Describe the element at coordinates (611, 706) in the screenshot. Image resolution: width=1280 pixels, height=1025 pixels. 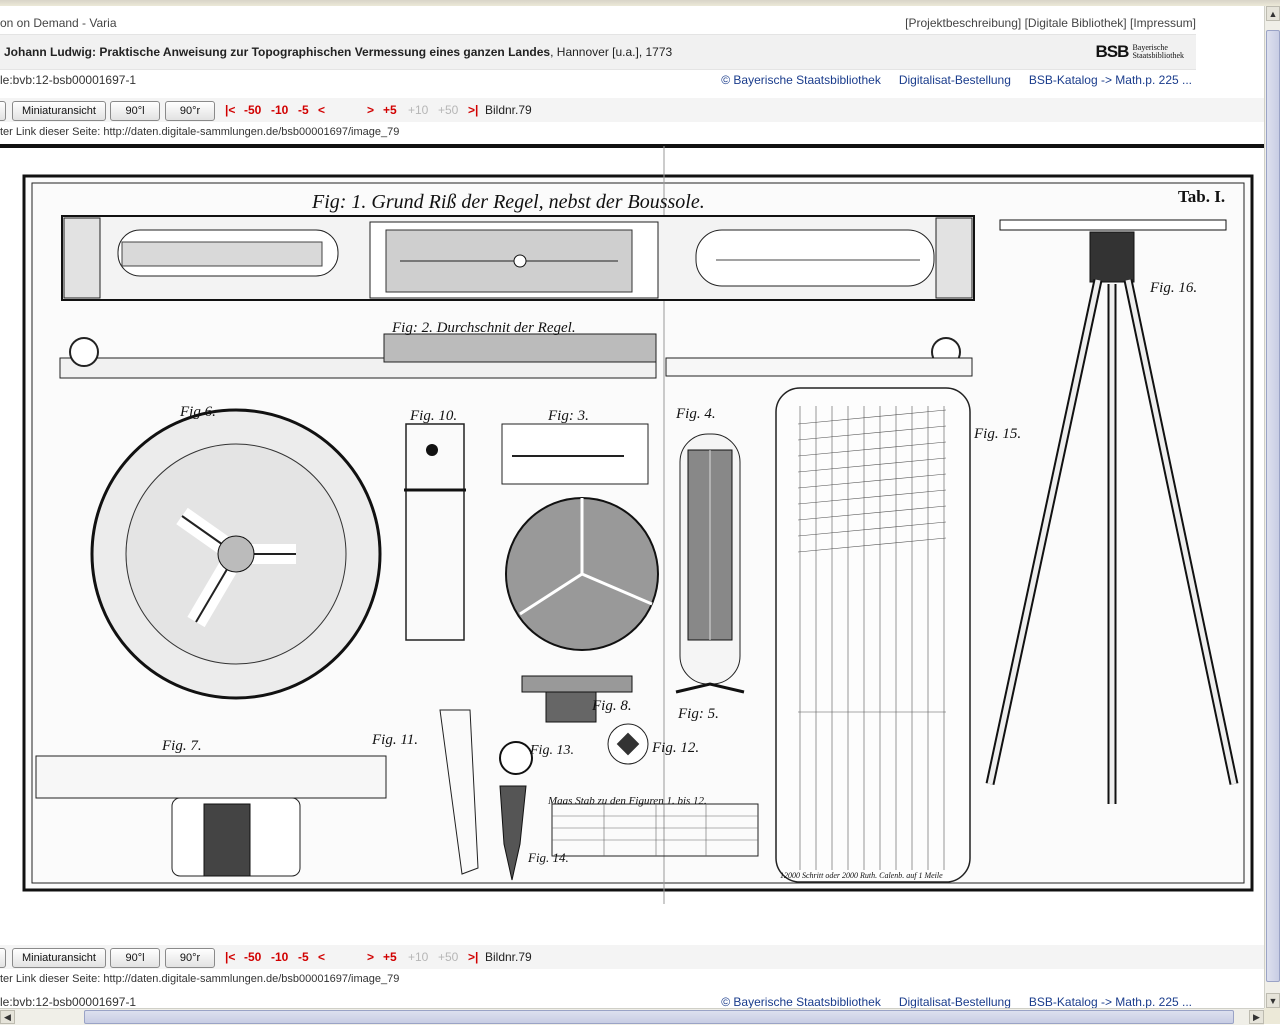
I see `fig8-caption: Fig. 8.` at that location.